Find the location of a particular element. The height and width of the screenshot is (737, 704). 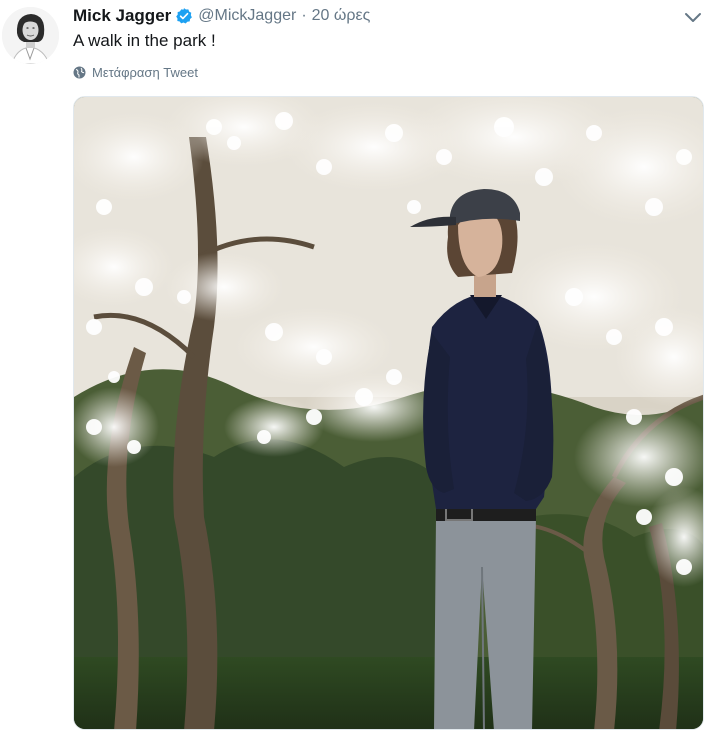

translate-label: Μετάφραση Tweet is located at coordinates (145, 72).